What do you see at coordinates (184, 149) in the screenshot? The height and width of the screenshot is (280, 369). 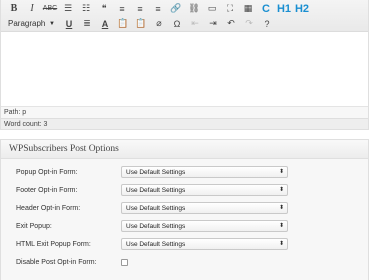 I see `post-options-title: WPSubscribers Post Options` at bounding box center [184, 149].